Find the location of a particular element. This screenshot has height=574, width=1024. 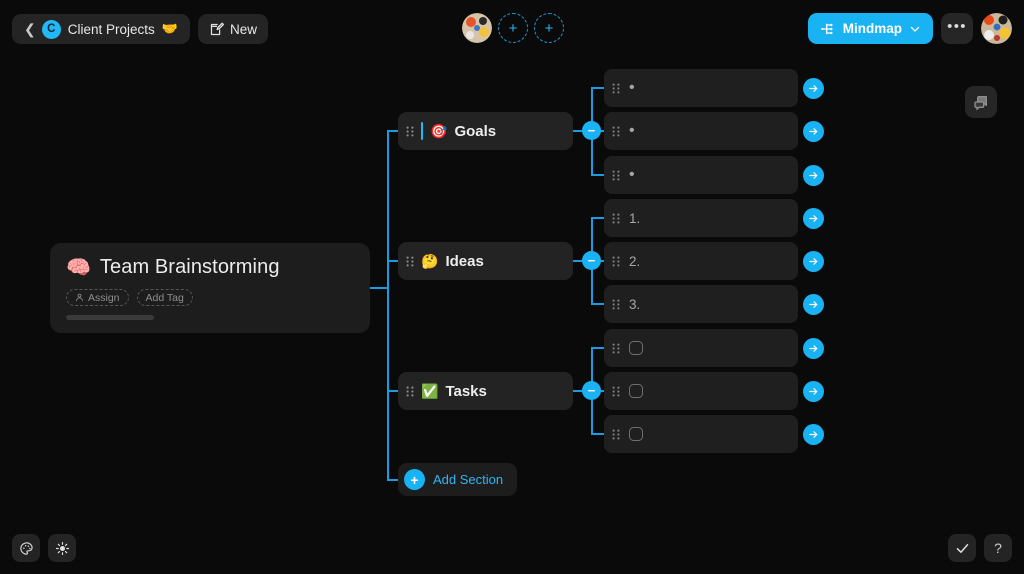

collapse-button-ideas: − is located at coordinates (591, 260).